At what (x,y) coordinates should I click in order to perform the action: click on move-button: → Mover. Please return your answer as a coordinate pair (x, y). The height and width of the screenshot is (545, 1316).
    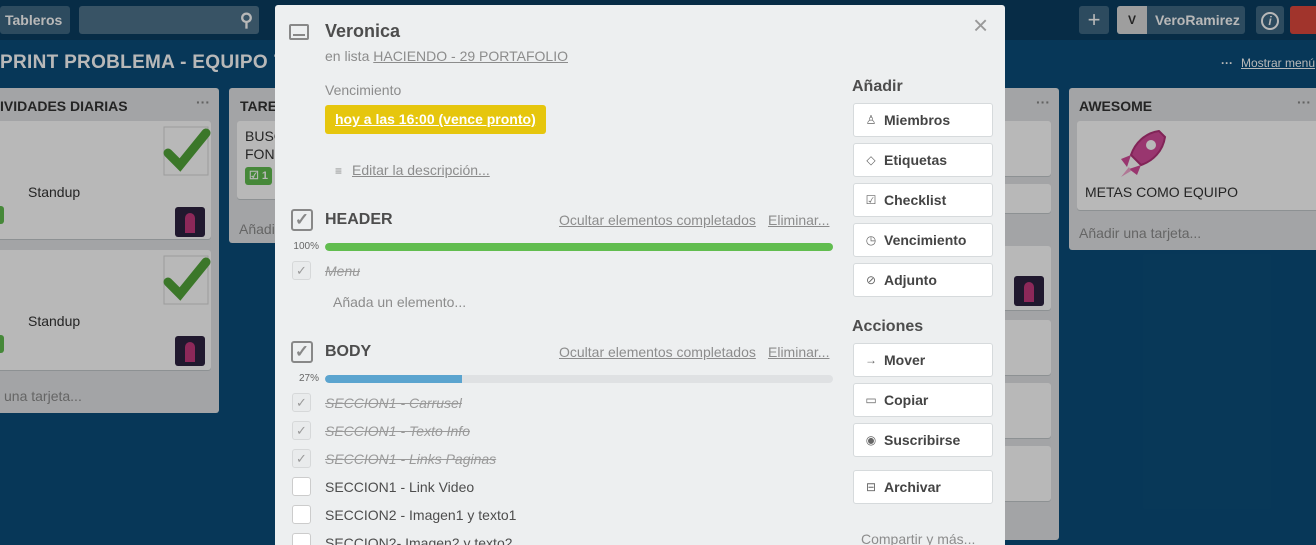
    Looking at the image, I should click on (923, 360).